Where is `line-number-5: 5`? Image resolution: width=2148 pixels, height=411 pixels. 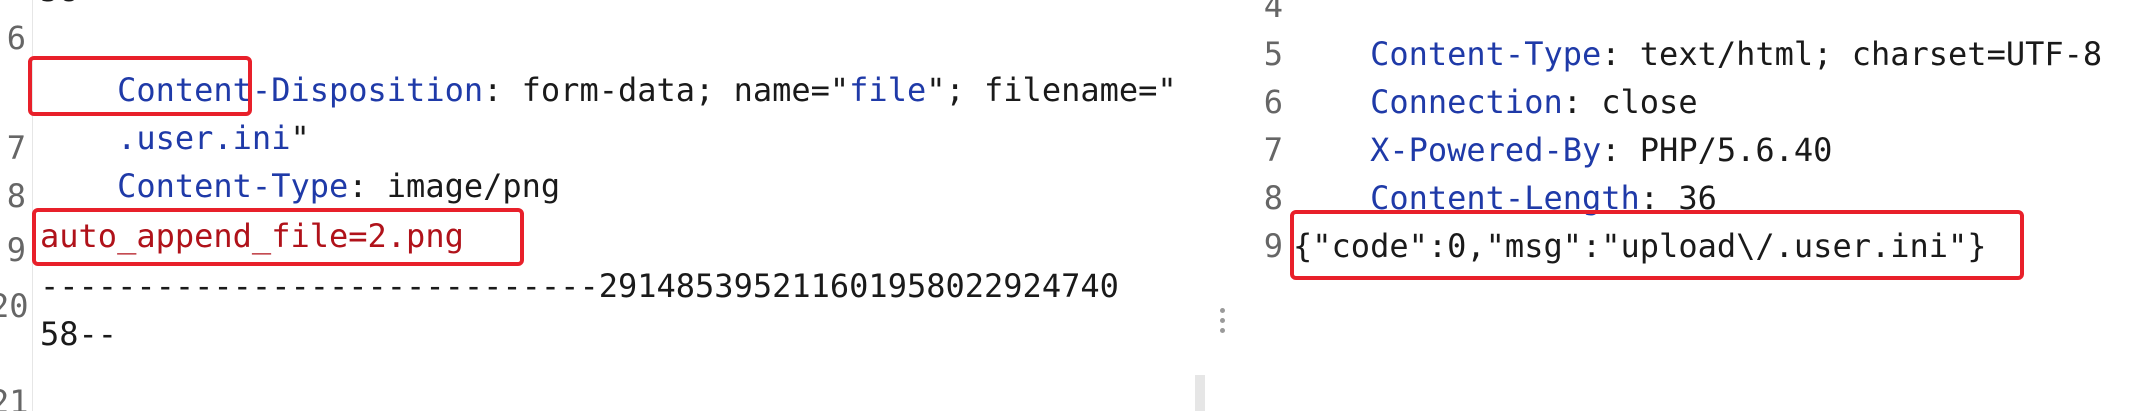 line-number-5: 5 is located at coordinates (1273, 54).